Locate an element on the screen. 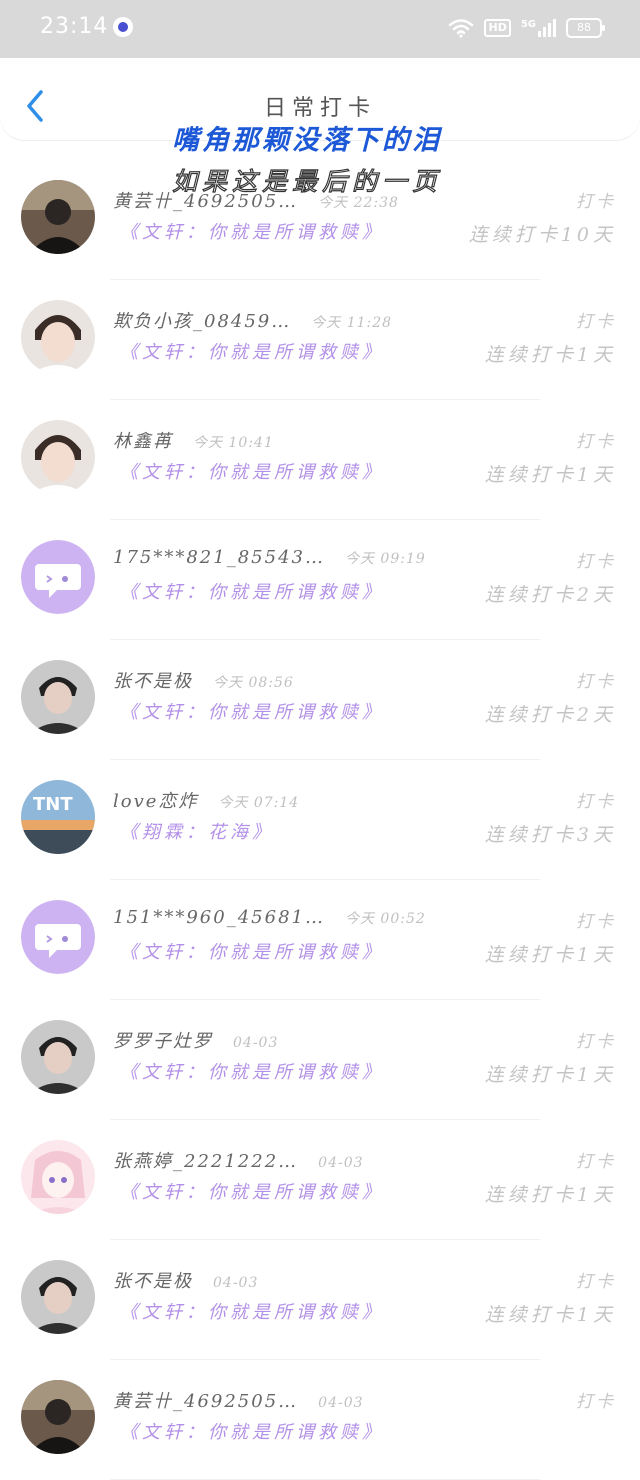 Image resolution: width=640 pixels, height=1480 pixels. user-name-line: 黄芸卄_4692505… 今天 22:38 is located at coordinates (256, 200).